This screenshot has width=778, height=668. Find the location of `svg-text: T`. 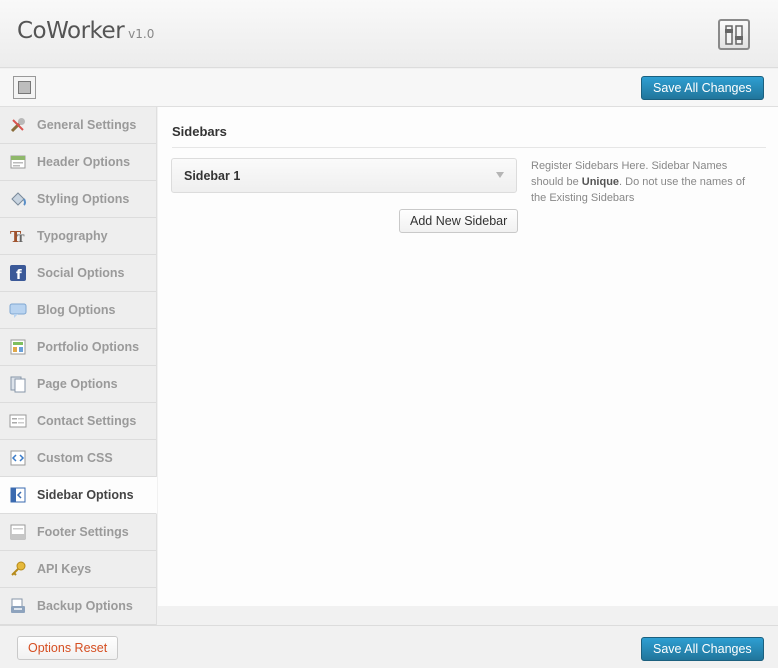

svg-text: T is located at coordinates (21, 239).